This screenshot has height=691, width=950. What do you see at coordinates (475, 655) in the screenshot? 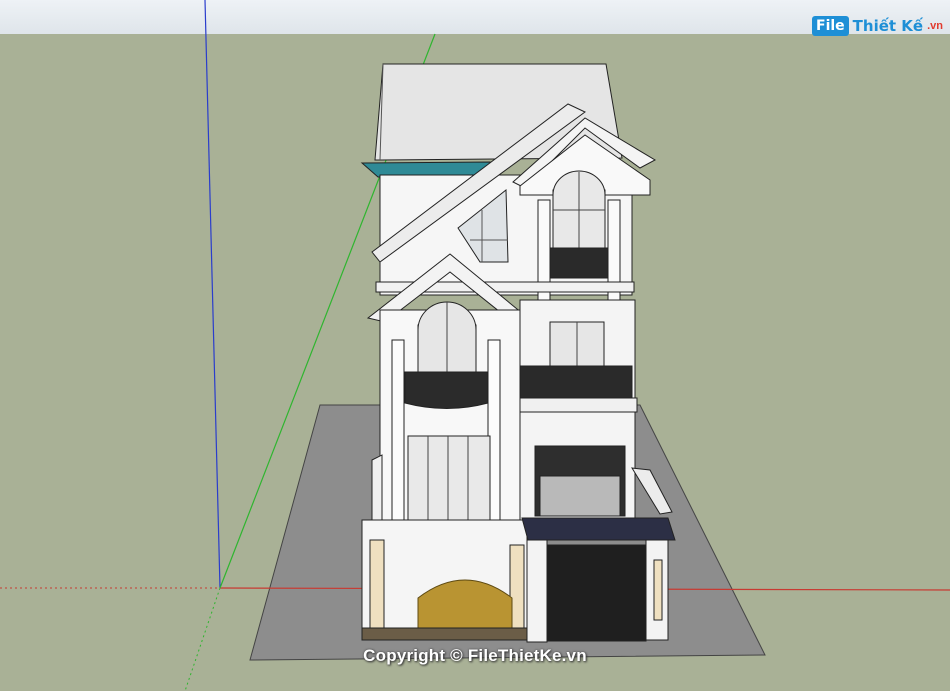
I see `copyright-watermark: Copyright © FileThietKe.vn` at bounding box center [475, 655].